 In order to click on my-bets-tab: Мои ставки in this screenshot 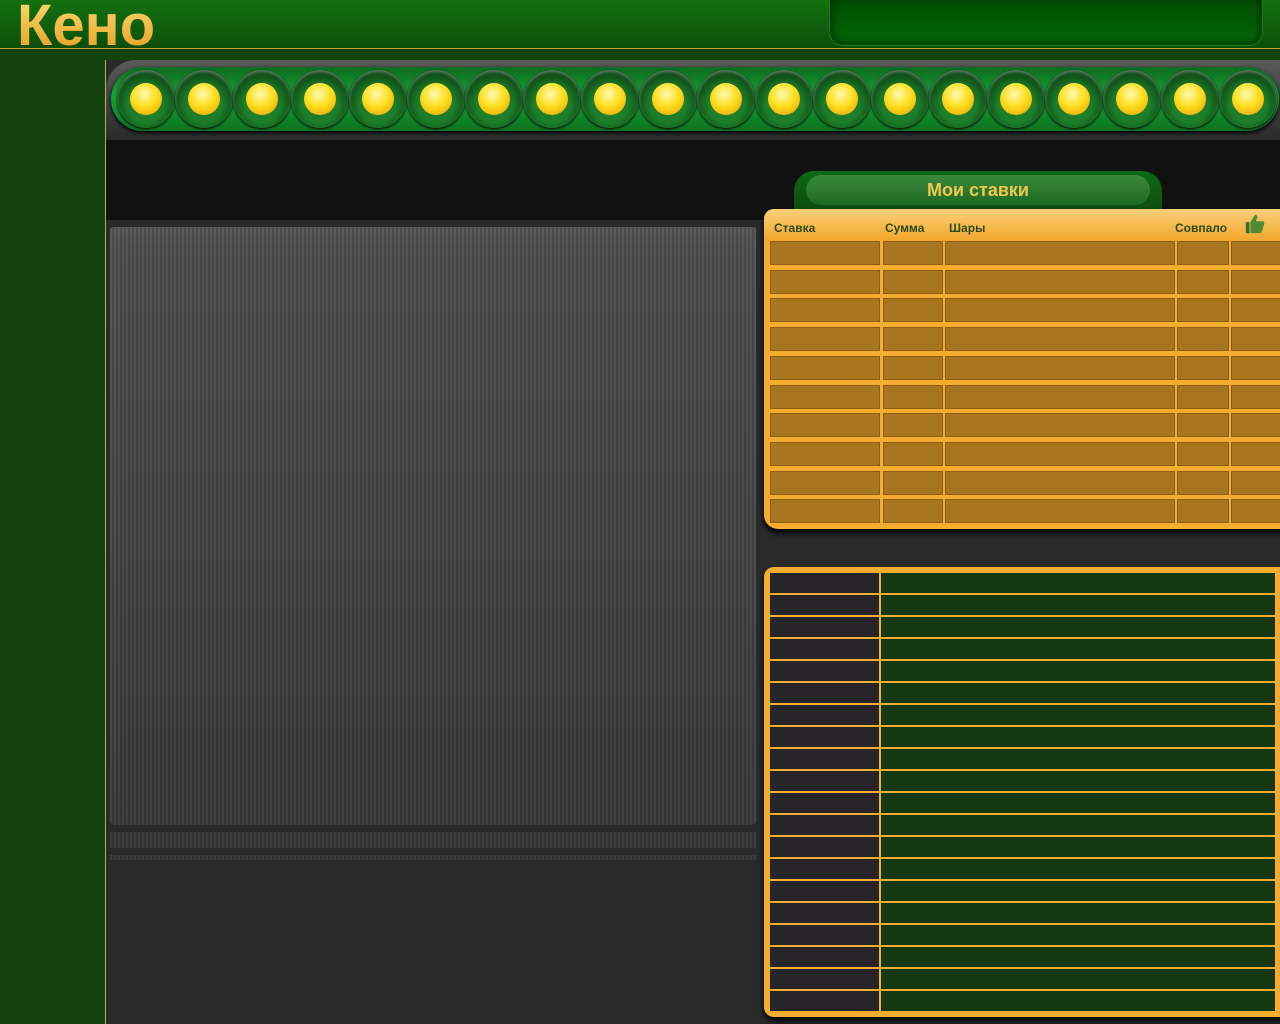, I will do `click(978, 192)`.